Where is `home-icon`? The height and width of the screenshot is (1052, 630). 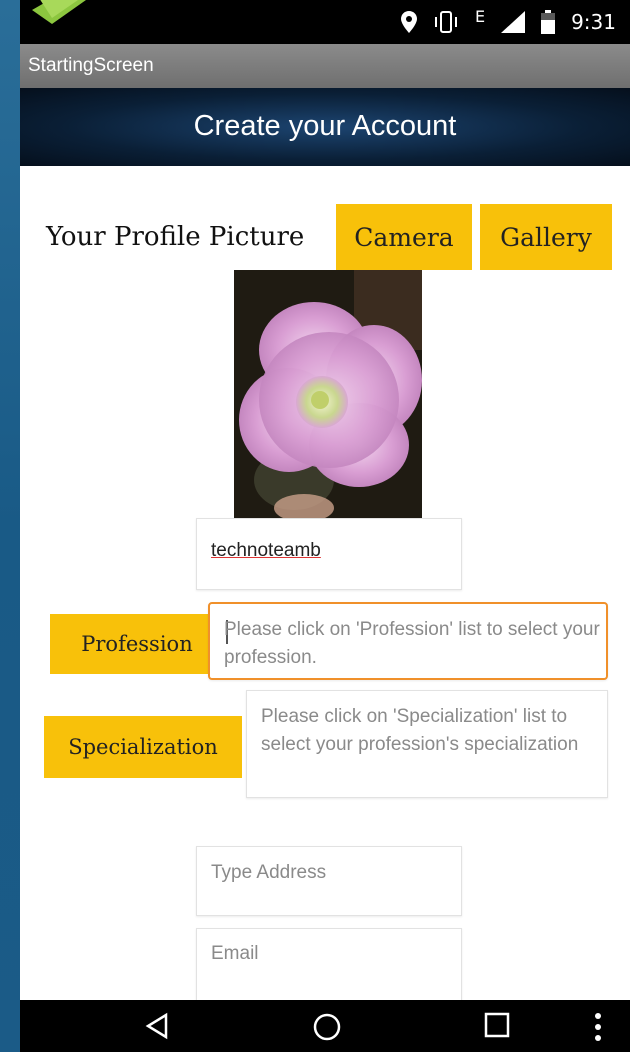 home-icon is located at coordinates (327, 1027).